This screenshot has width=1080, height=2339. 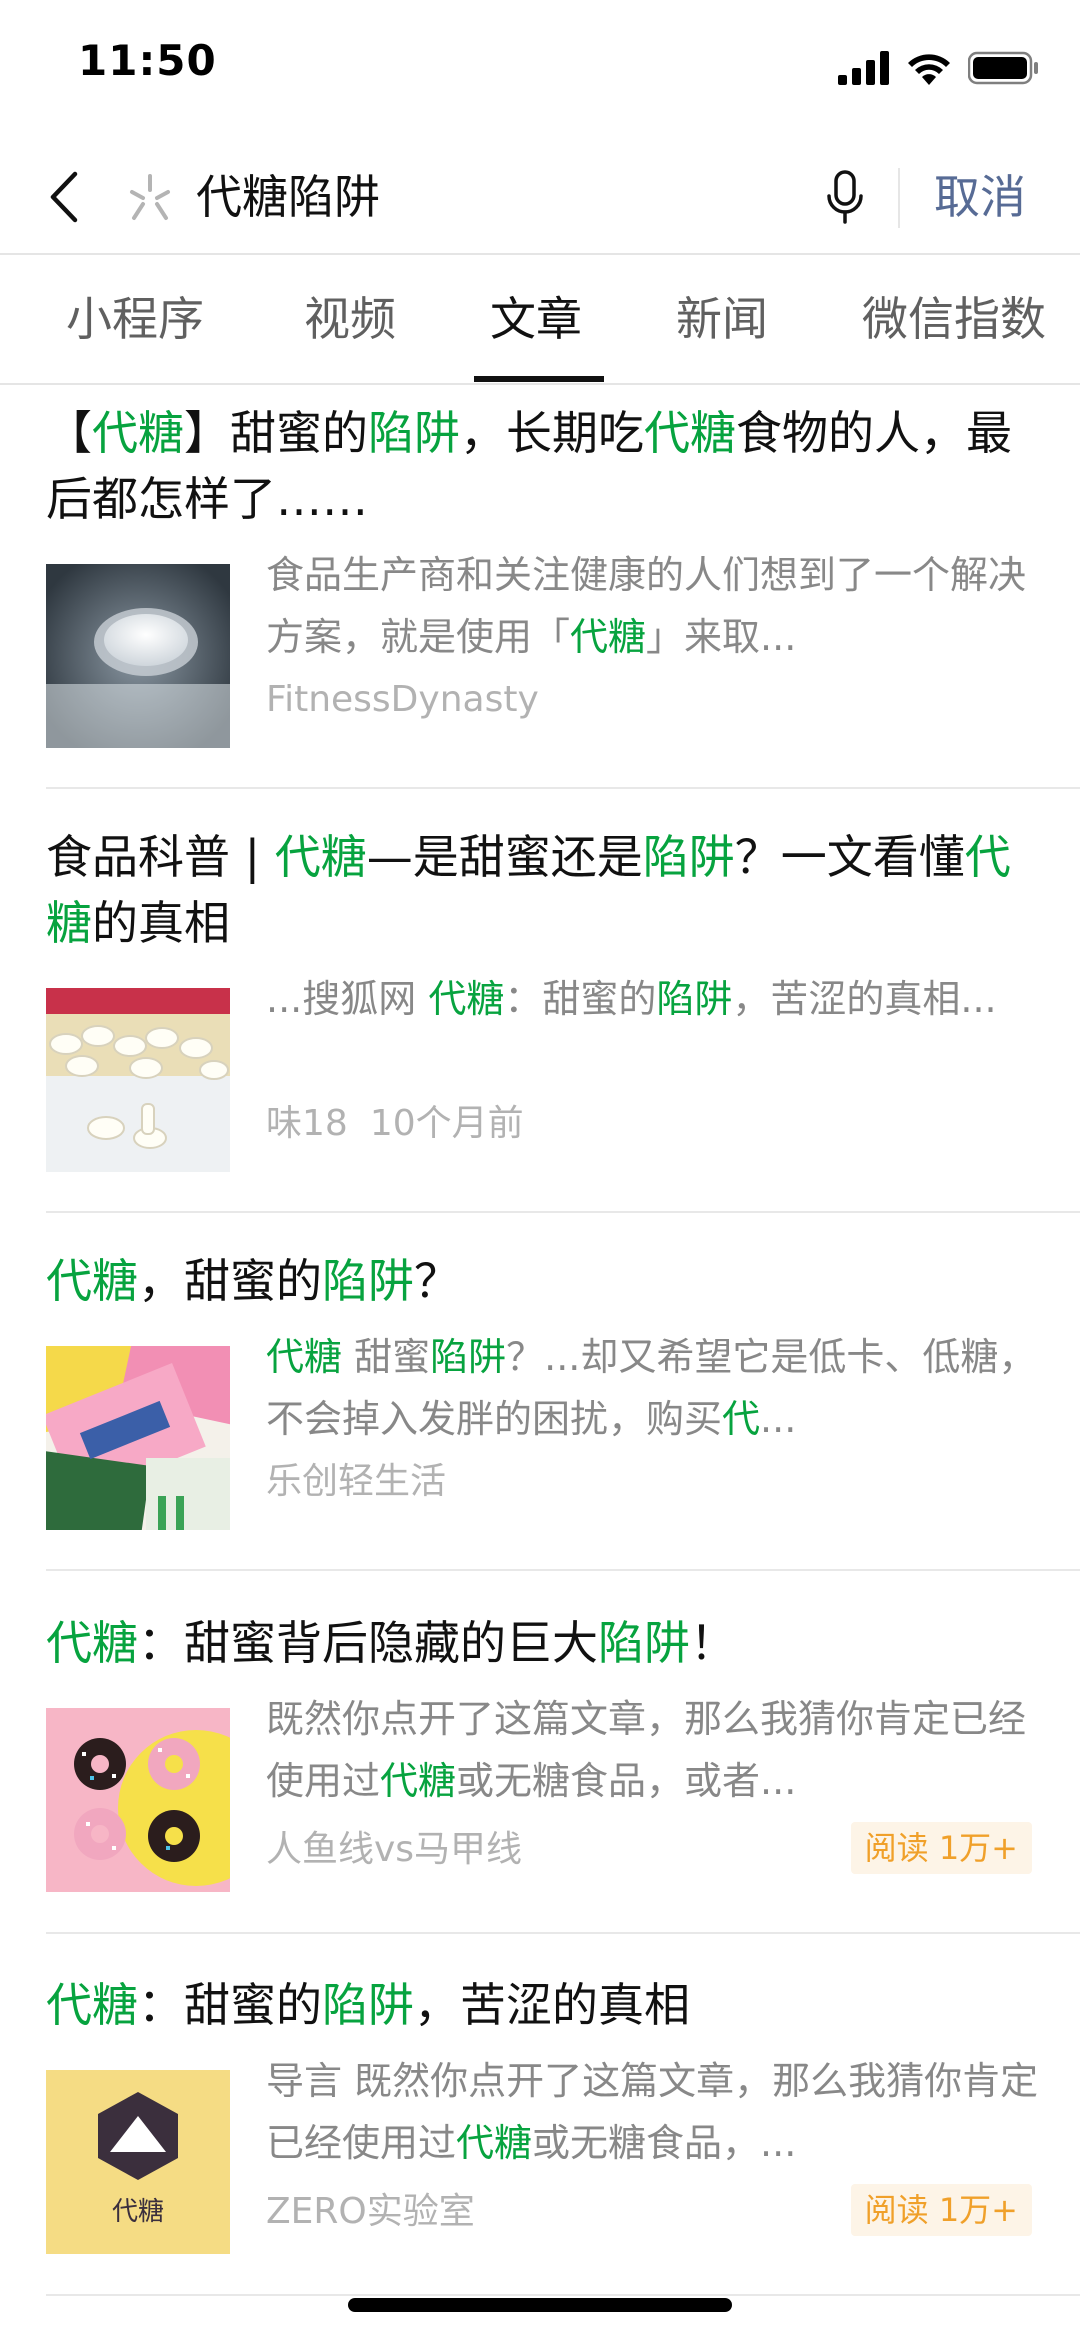 I want to click on text-run: ！, so click(x=713, y=1643).